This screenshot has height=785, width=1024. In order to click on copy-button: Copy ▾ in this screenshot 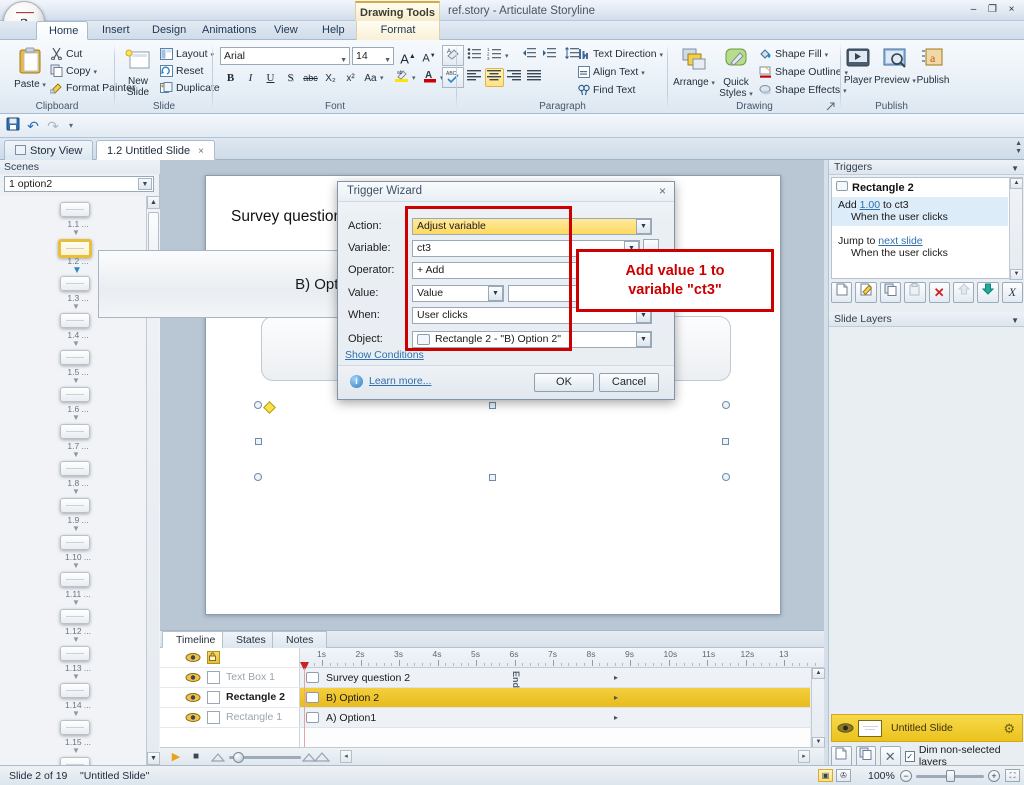, I will do `click(73, 71)`.